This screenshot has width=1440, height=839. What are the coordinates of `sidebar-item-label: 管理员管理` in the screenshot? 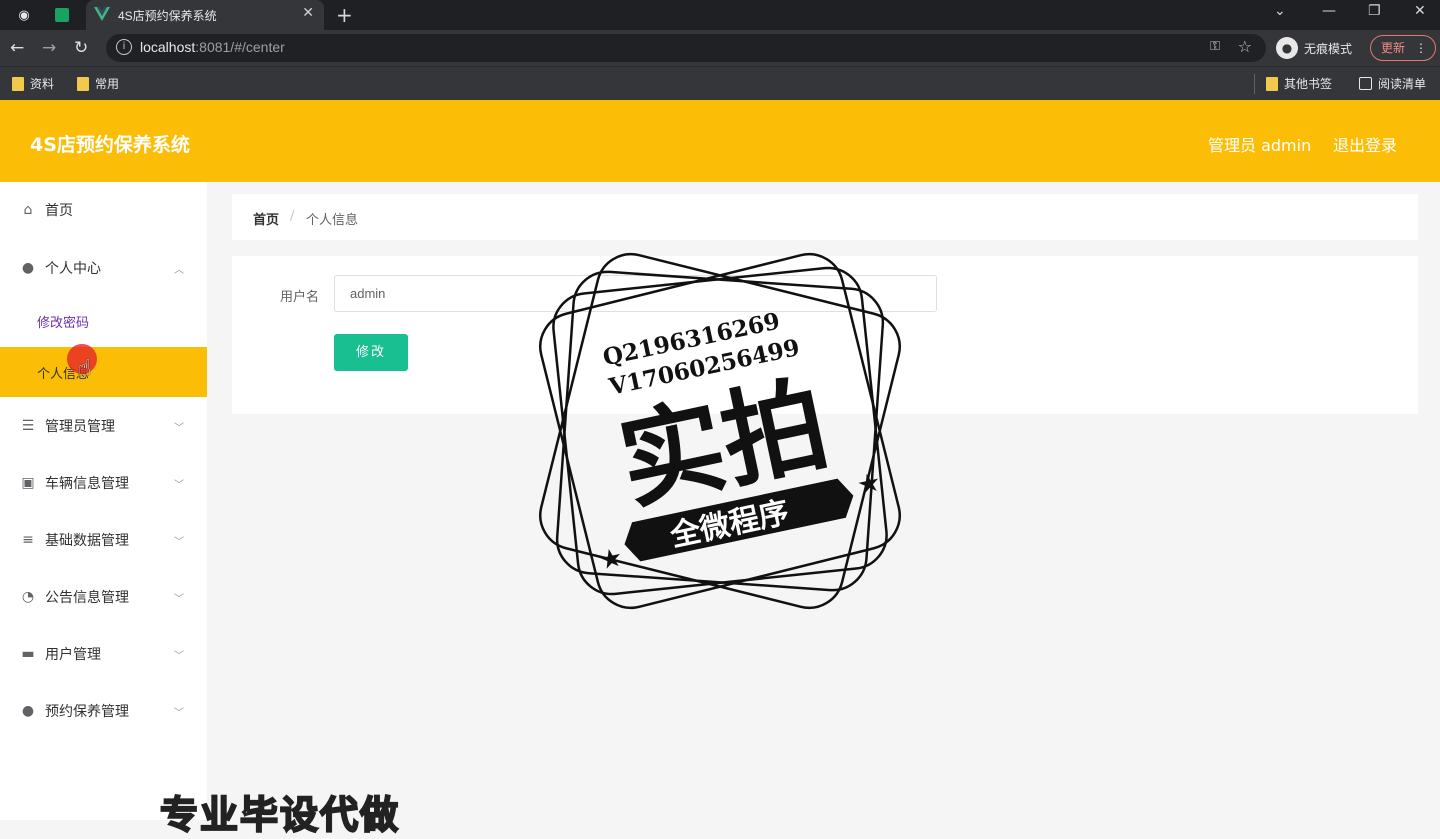 It's located at (80, 427).